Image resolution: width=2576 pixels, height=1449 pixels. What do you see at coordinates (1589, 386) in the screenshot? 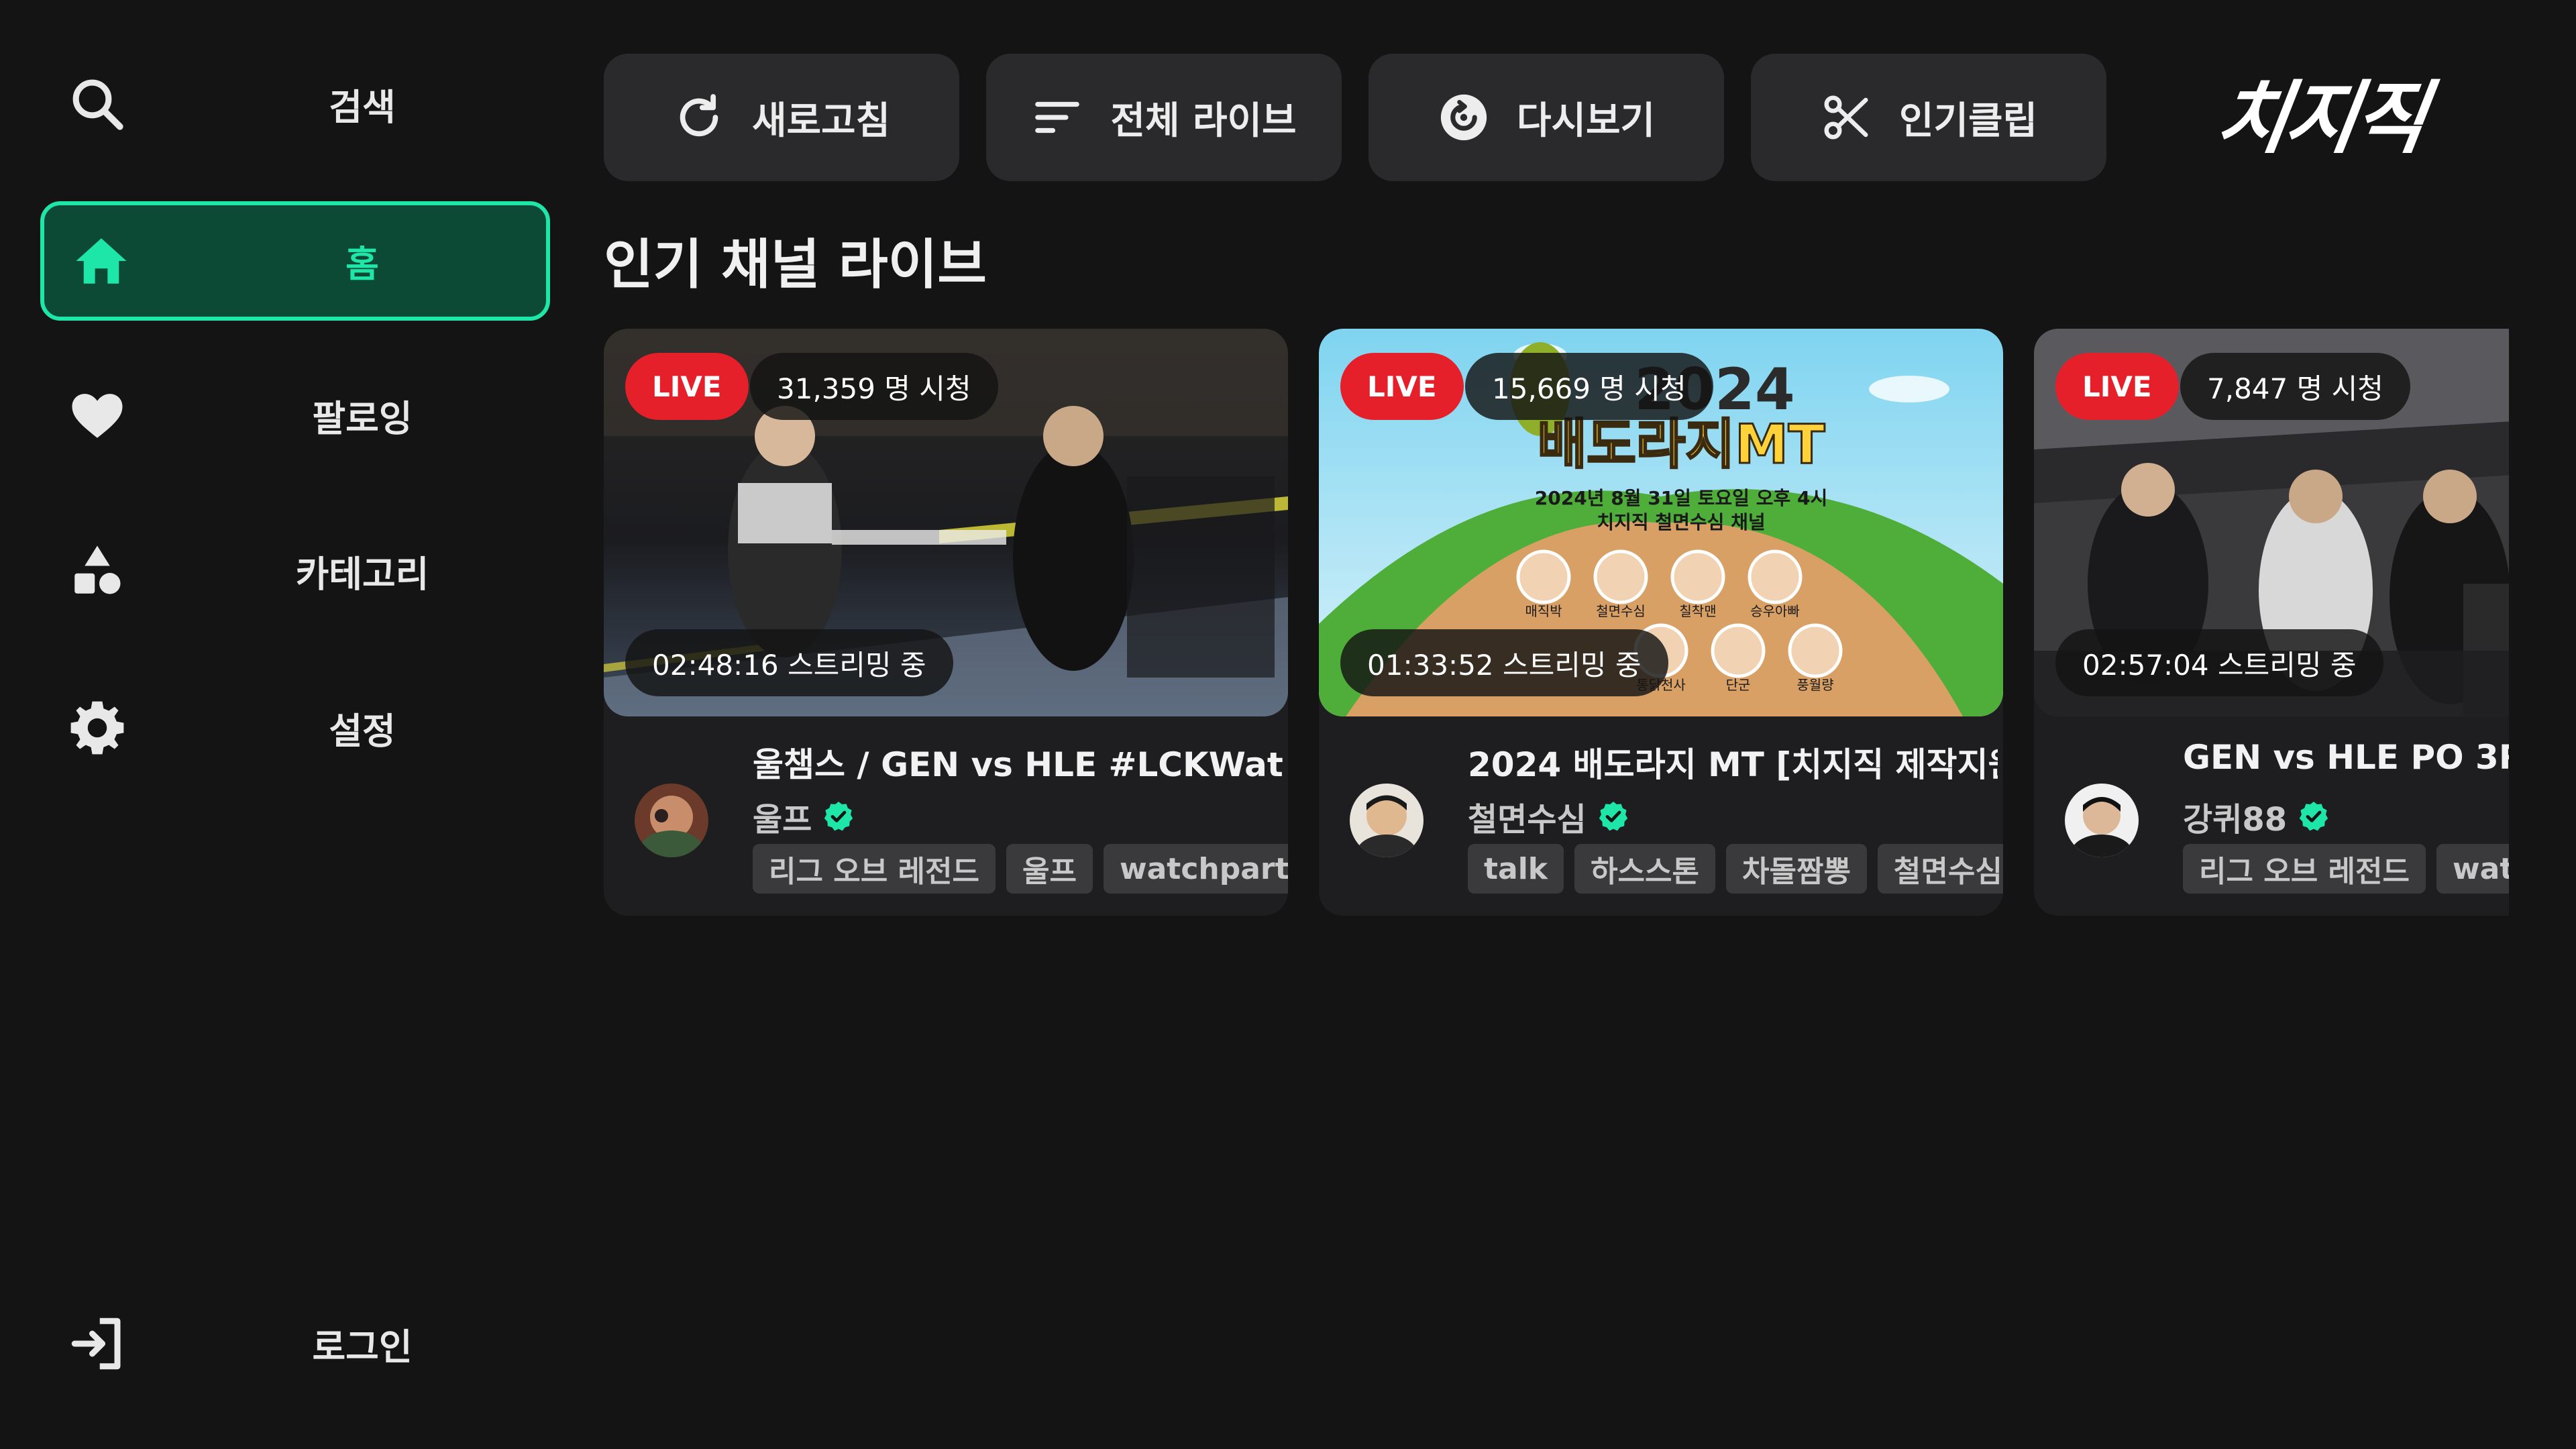
I see `viewer-count-badge: 15,669 명 시청` at bounding box center [1589, 386].